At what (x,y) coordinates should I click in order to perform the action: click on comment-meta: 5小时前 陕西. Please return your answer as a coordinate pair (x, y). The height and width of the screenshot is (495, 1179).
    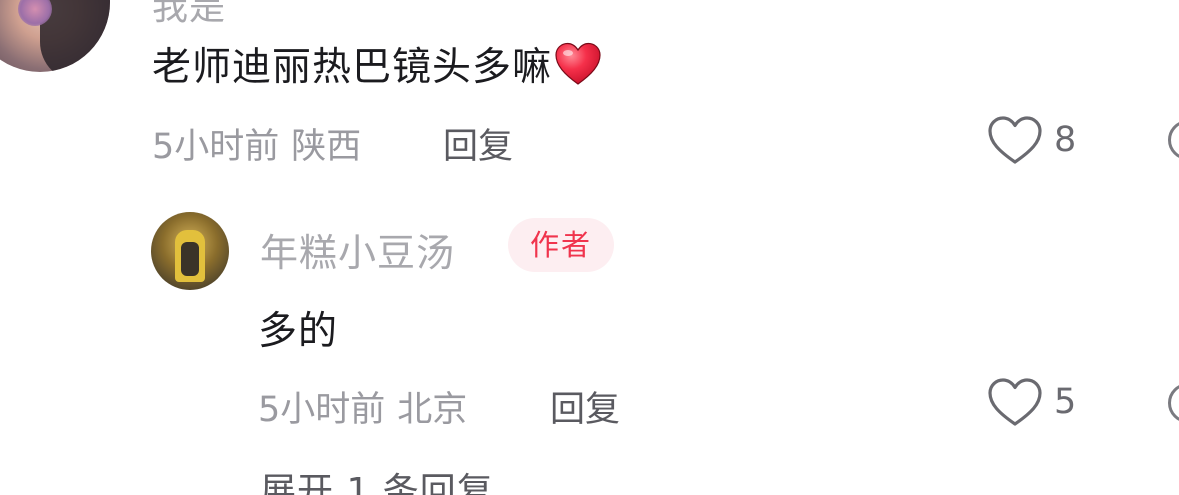
    Looking at the image, I should click on (256, 143).